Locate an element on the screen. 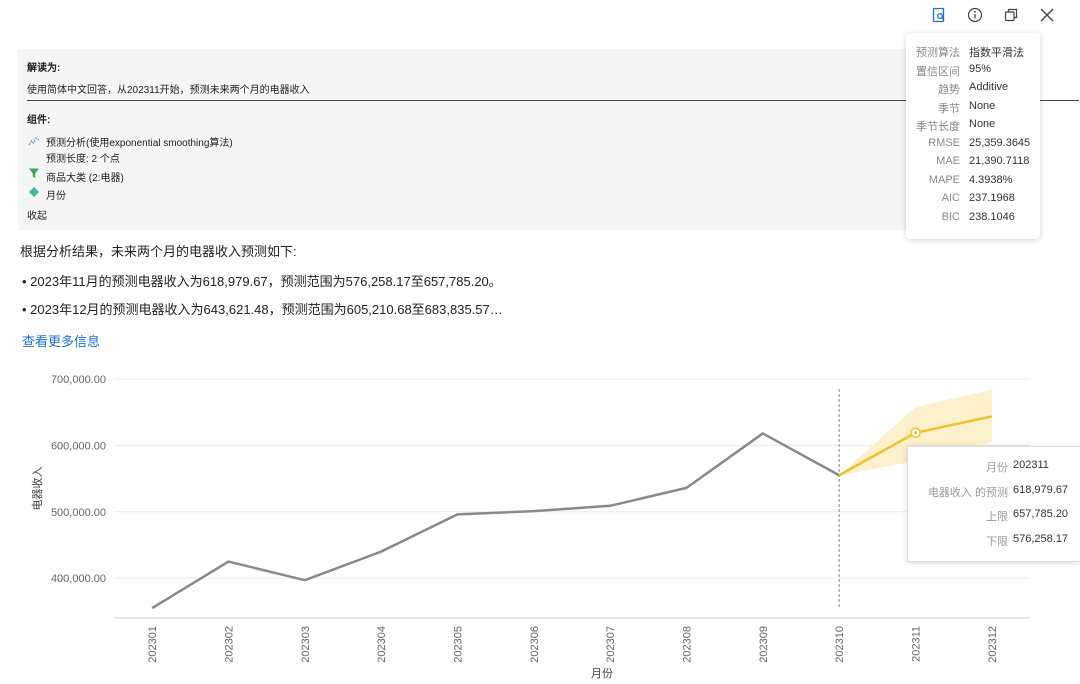 The image size is (1080, 684). y-axis-title: 电器收入 is located at coordinates (37, 489).